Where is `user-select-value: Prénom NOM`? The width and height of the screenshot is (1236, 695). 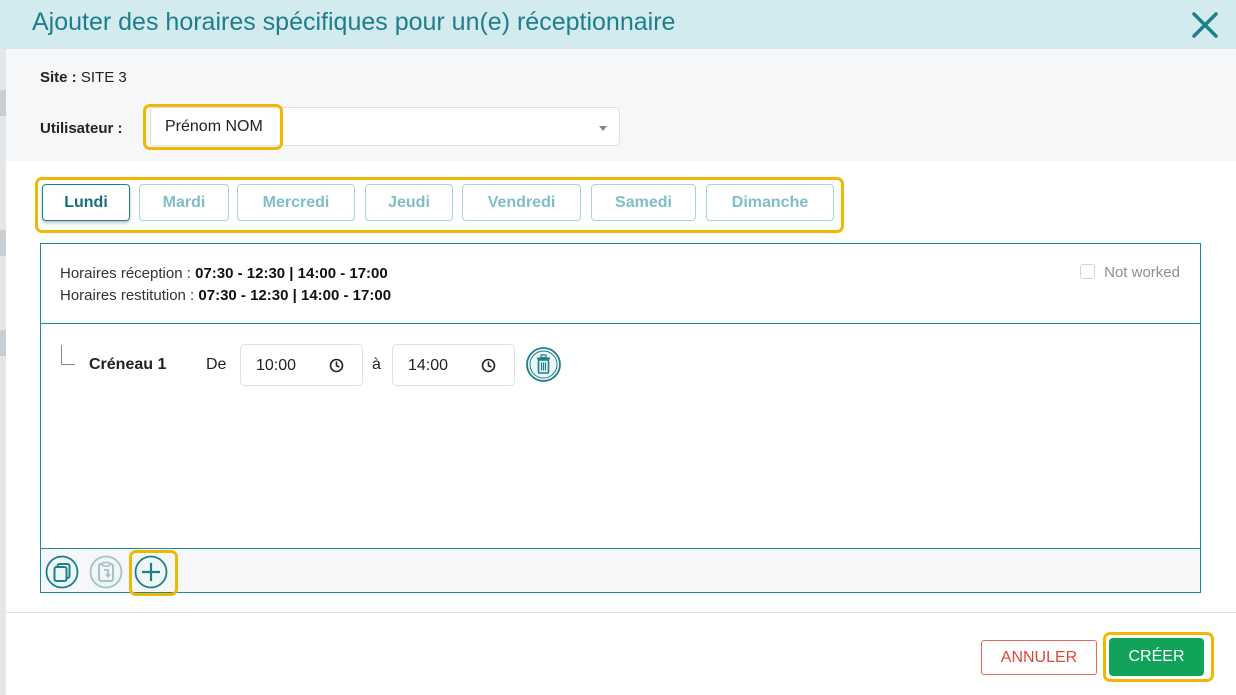
user-select-value: Prénom NOM is located at coordinates (214, 126).